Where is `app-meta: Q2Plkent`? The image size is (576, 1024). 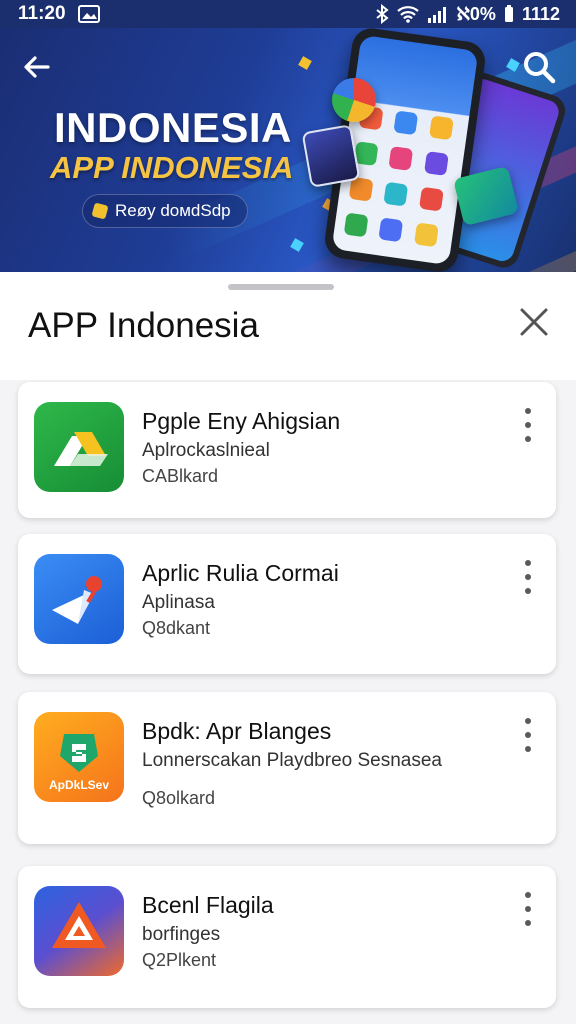
app-meta: Q2Plkent is located at coordinates (179, 960).